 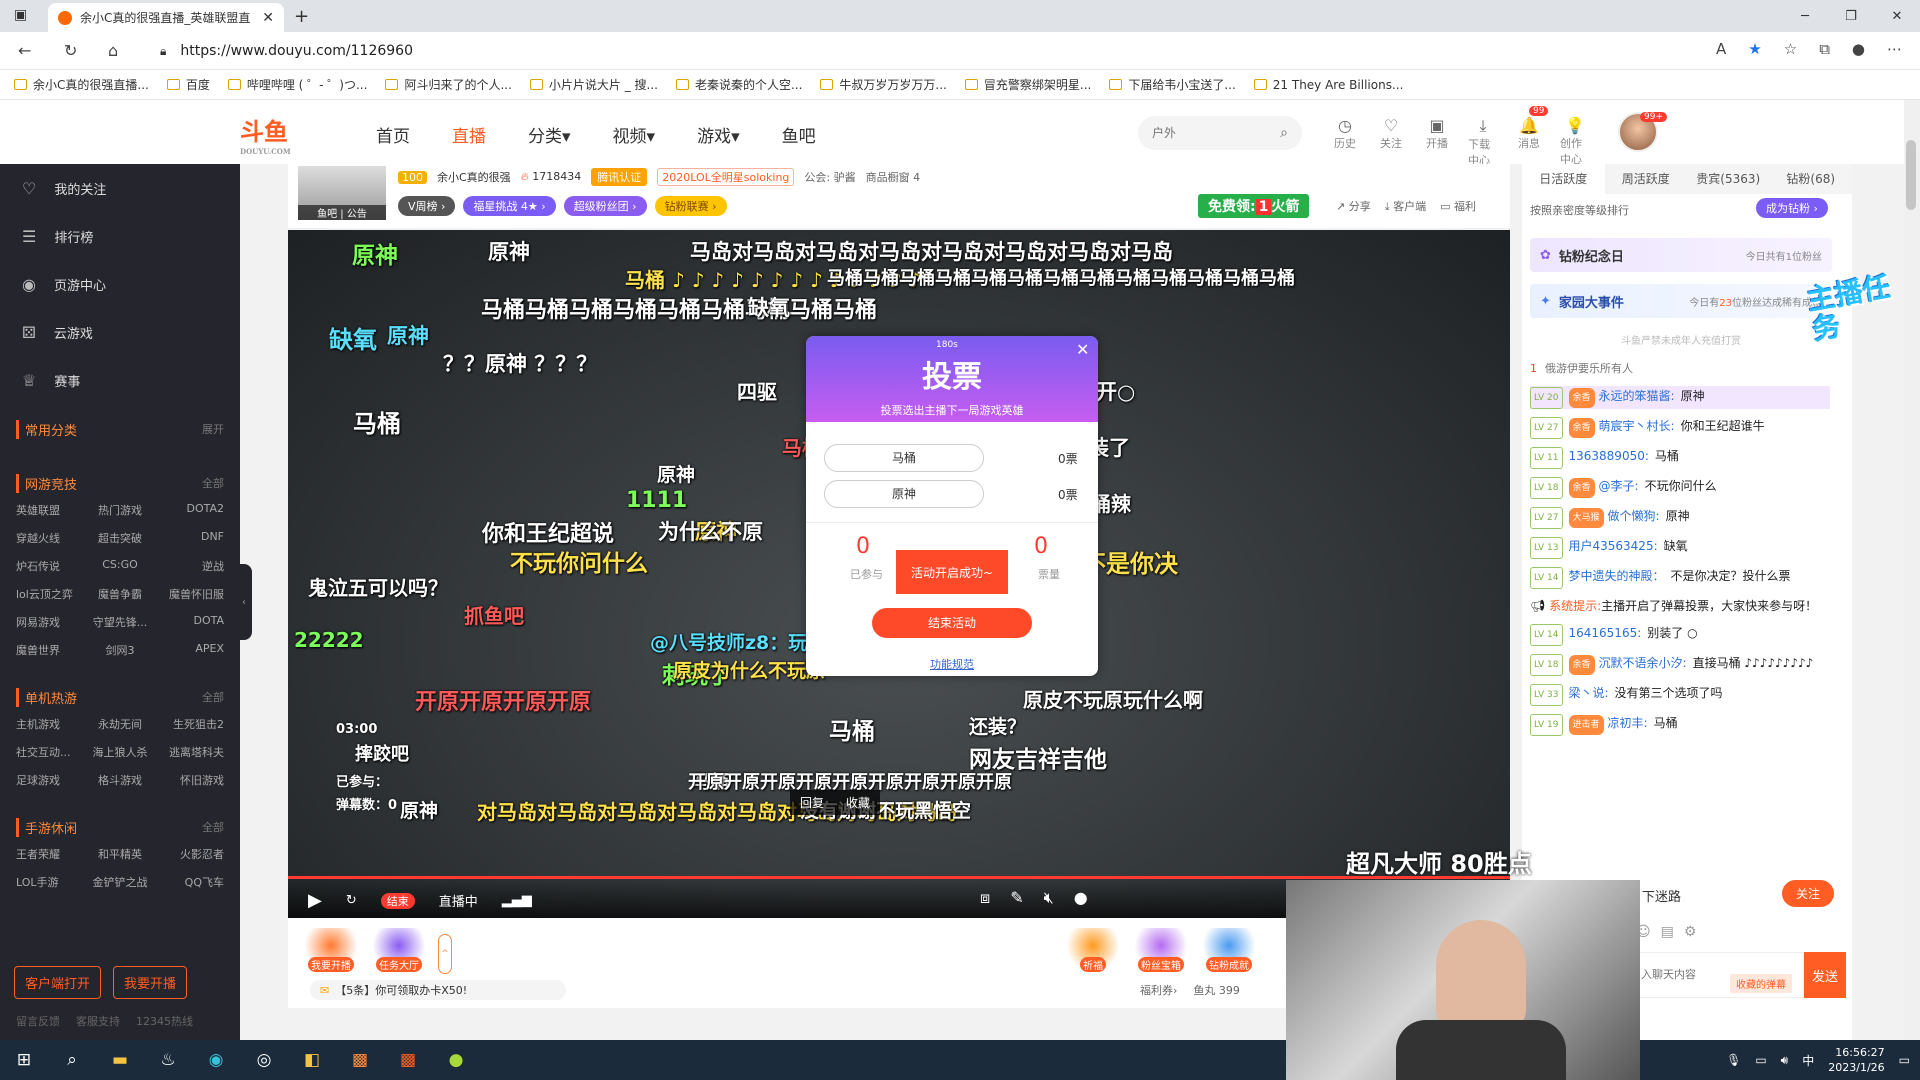 What do you see at coordinates (264, 1060) in the screenshot?
I see `obs-icon: ◎` at bounding box center [264, 1060].